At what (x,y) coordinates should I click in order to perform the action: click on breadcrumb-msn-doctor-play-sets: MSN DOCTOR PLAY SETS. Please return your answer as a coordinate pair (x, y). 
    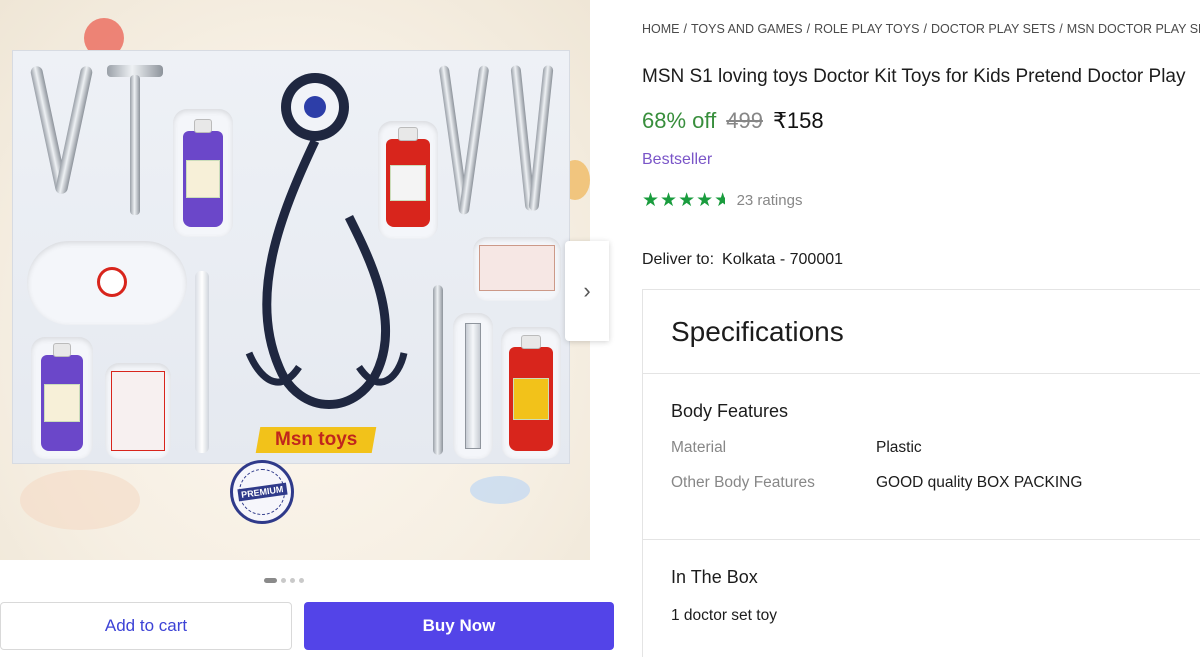
    Looking at the image, I should click on (1133, 29).